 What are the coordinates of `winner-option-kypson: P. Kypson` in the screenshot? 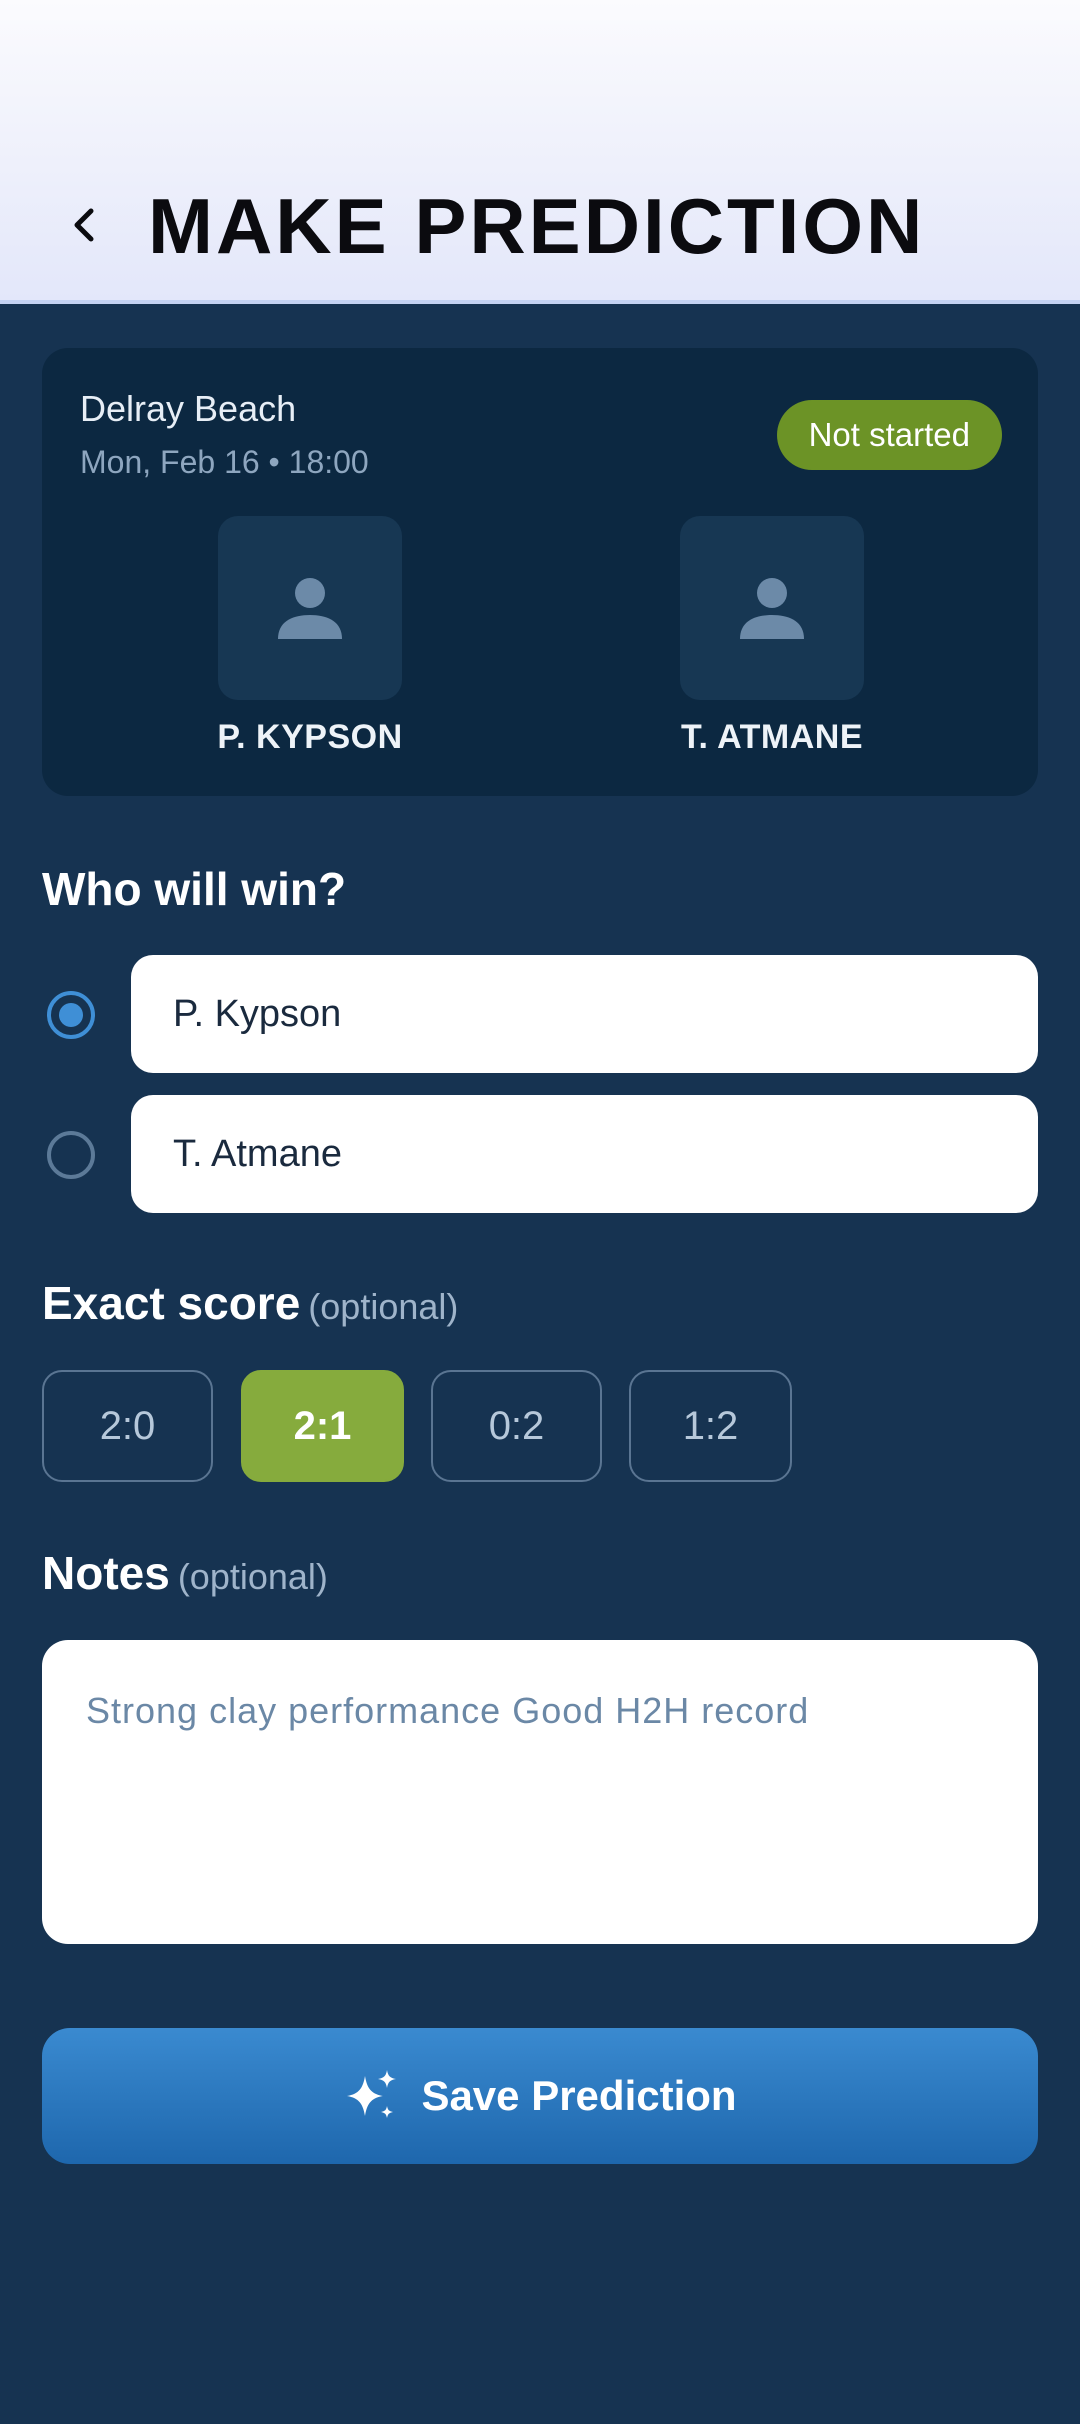 It's located at (540, 1014).